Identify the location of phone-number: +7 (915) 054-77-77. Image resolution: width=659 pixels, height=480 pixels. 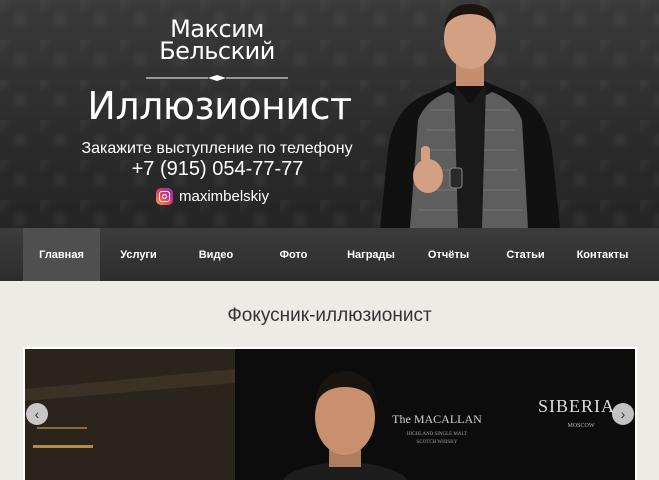
(217, 169).